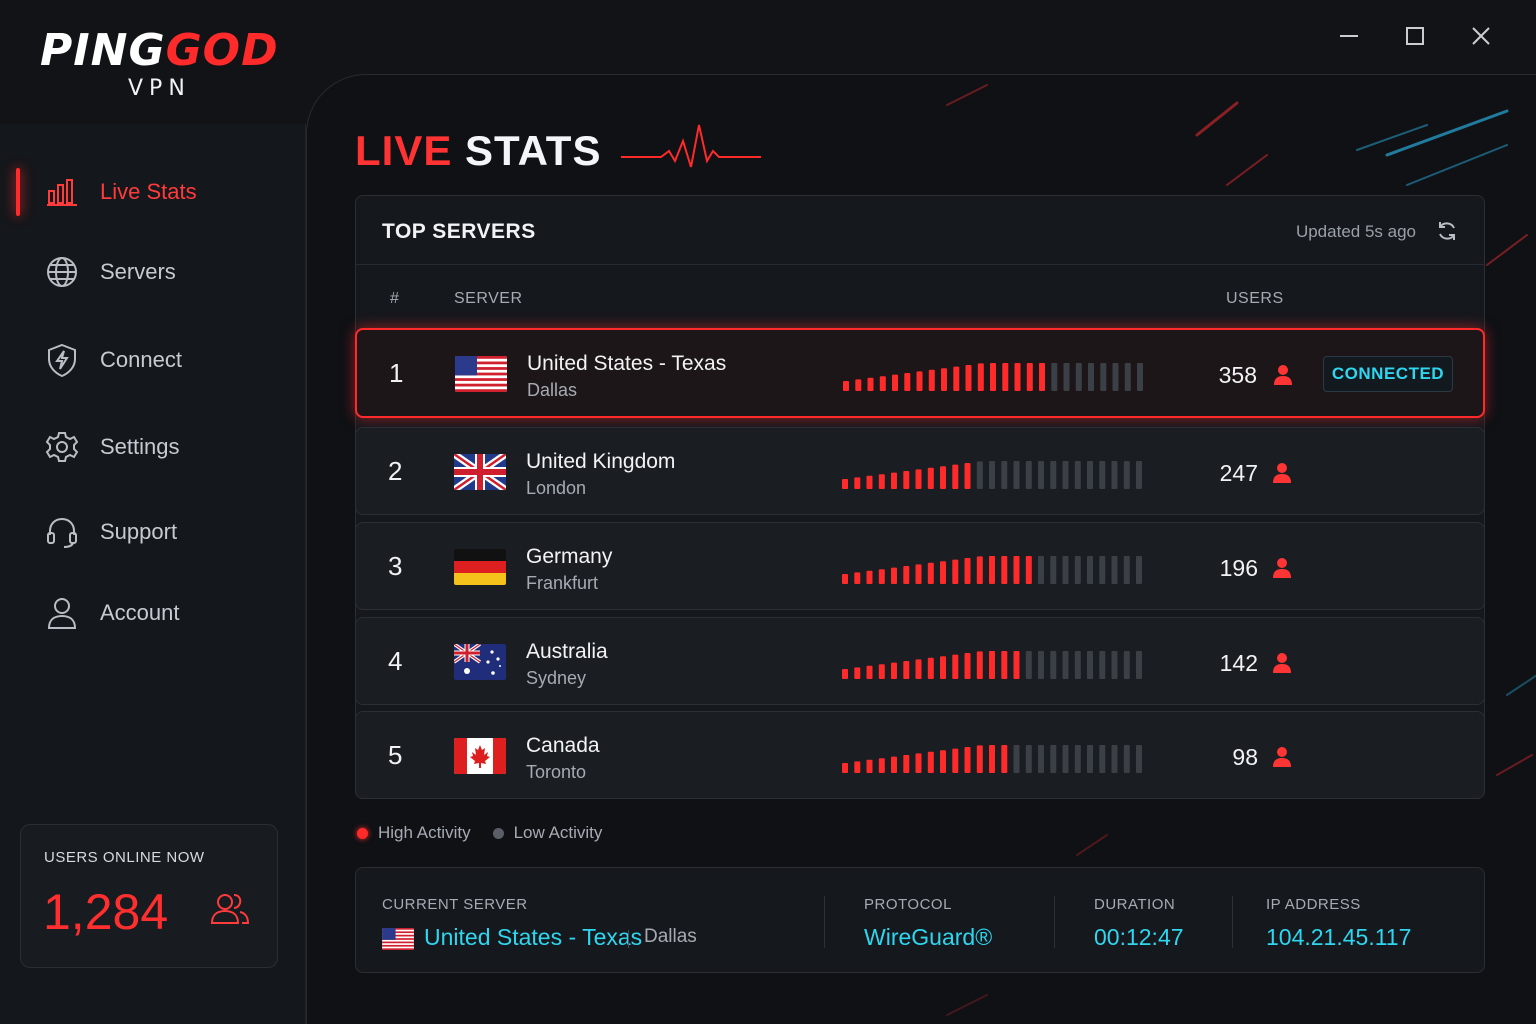 Image resolution: width=1536 pixels, height=1024 pixels. I want to click on refresh-icon, so click(1447, 231).